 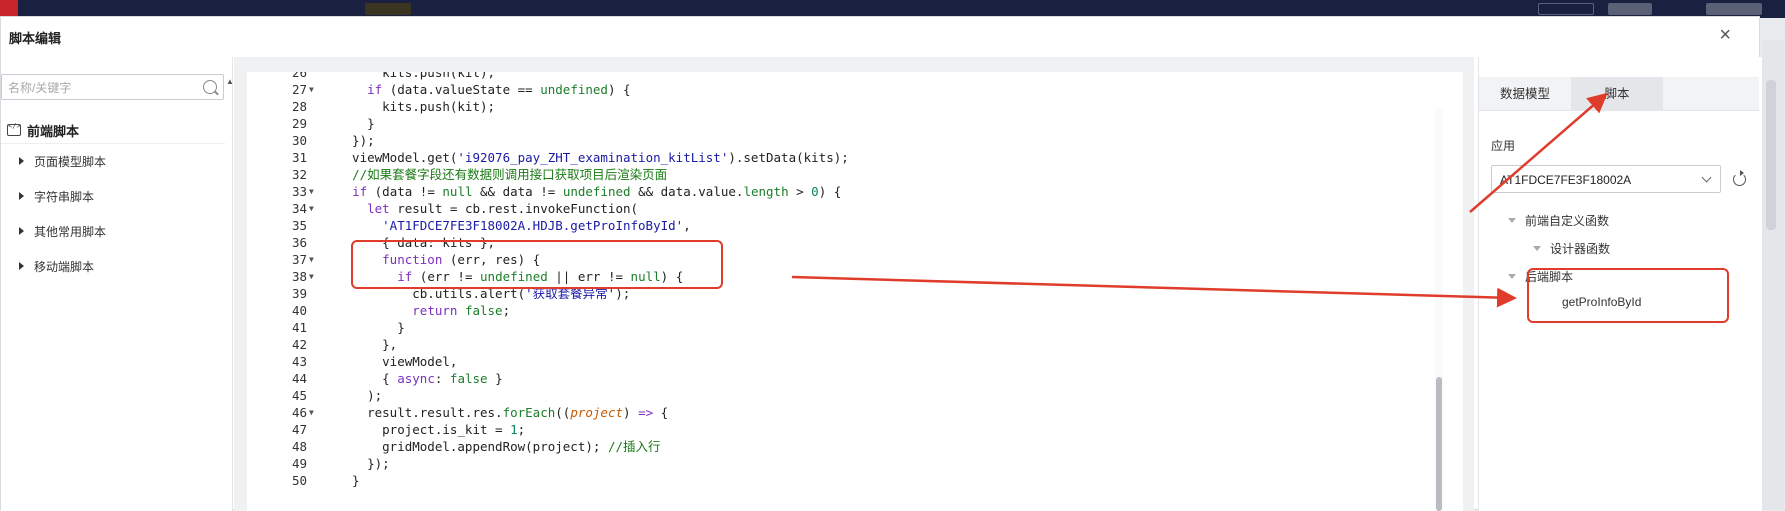 What do you see at coordinates (1154, 291) in the screenshot?
I see `arrow-to-function` at bounding box center [1154, 291].